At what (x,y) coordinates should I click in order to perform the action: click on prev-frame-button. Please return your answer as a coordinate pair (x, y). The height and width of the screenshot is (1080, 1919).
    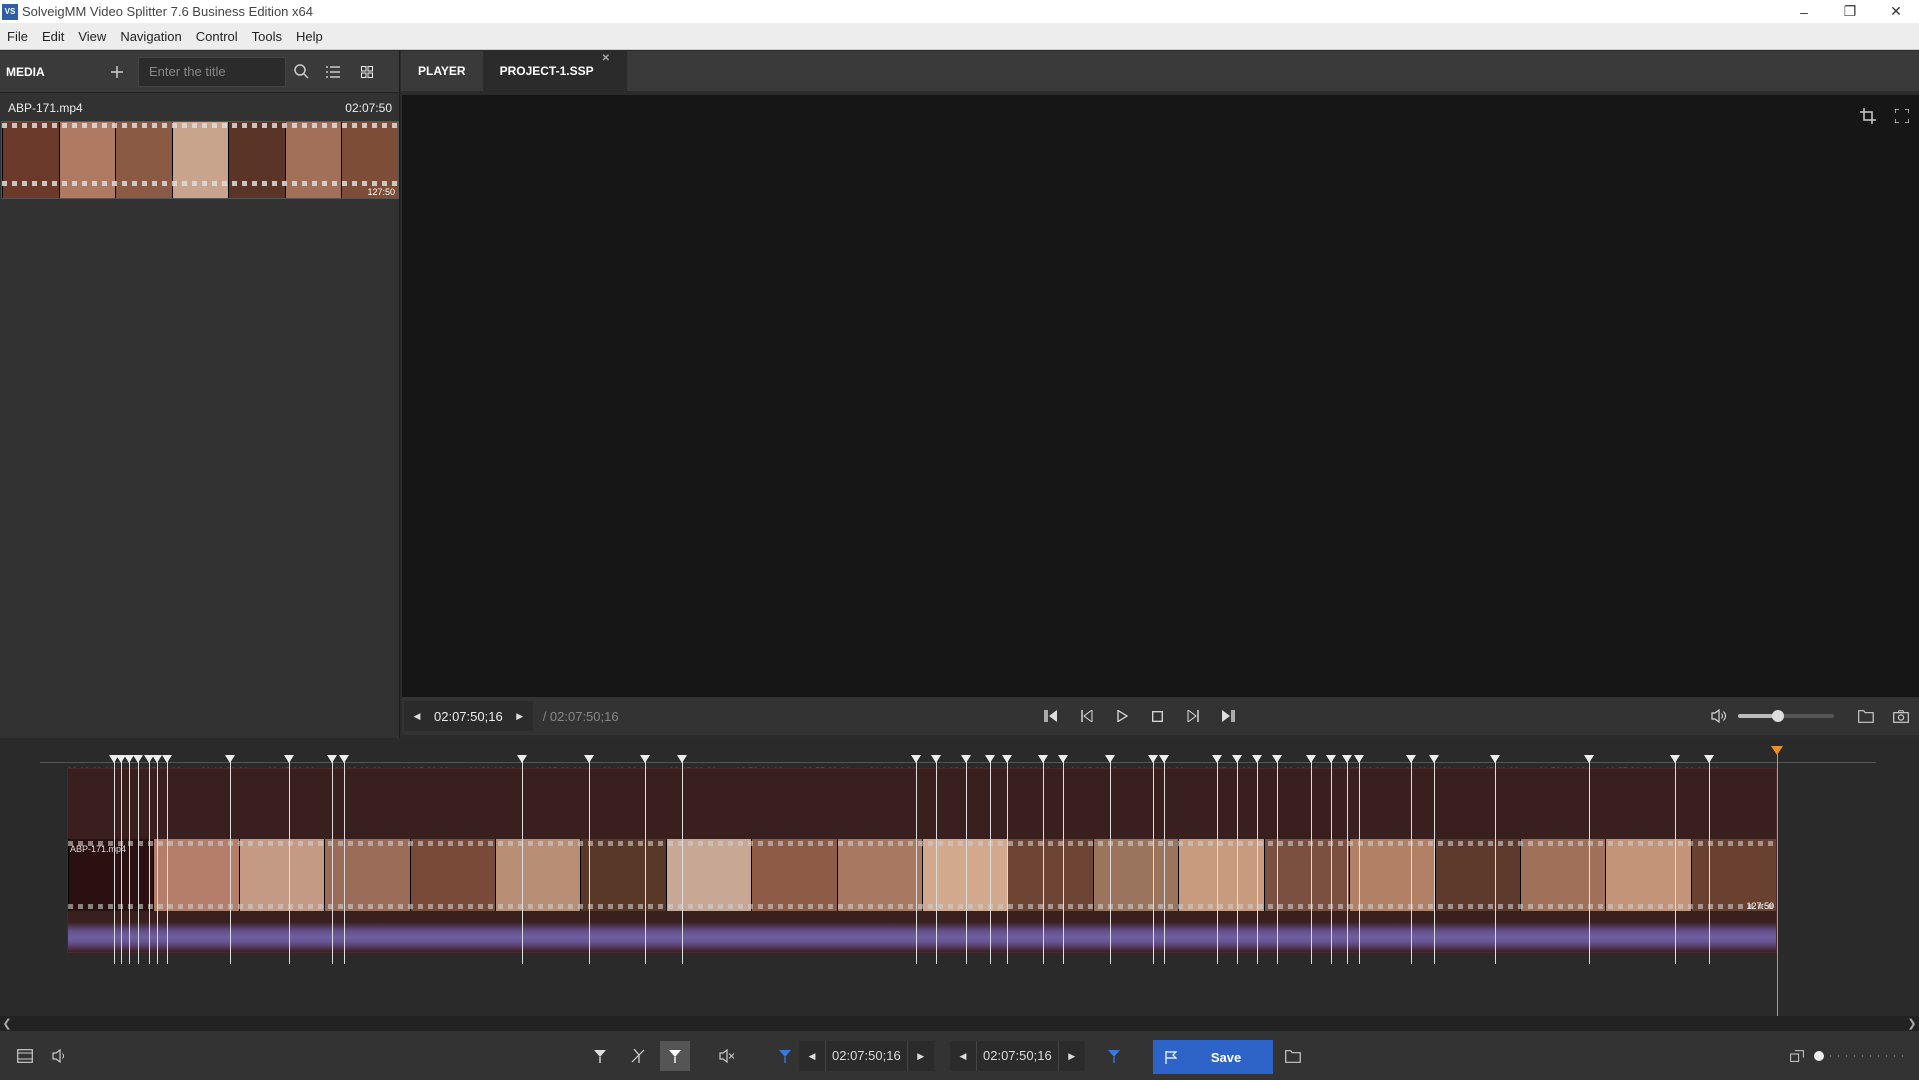
    Looking at the image, I should click on (1087, 716).